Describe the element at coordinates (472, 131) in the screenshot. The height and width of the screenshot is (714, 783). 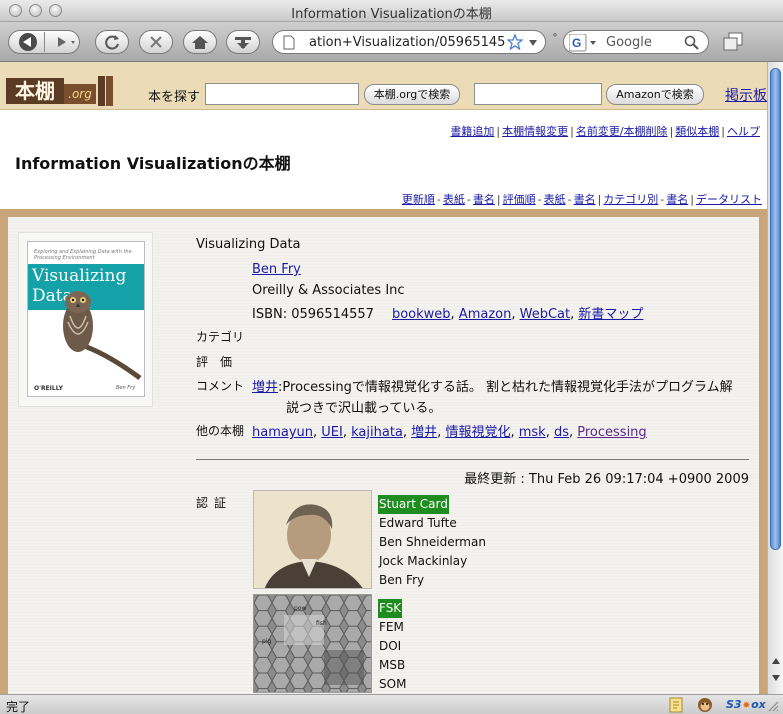
I see `add-book-link: 書籍追加` at that location.